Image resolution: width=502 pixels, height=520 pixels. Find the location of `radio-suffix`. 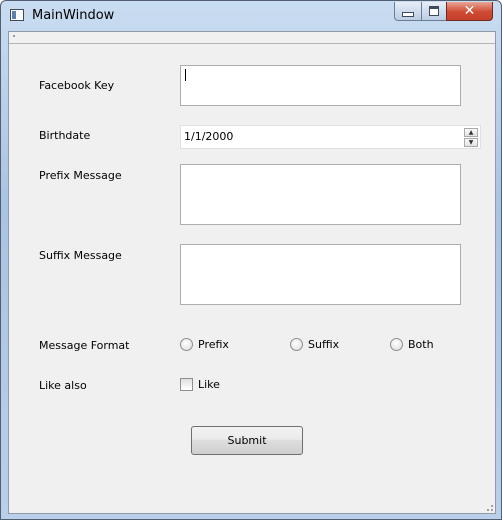

radio-suffix is located at coordinates (296, 344).